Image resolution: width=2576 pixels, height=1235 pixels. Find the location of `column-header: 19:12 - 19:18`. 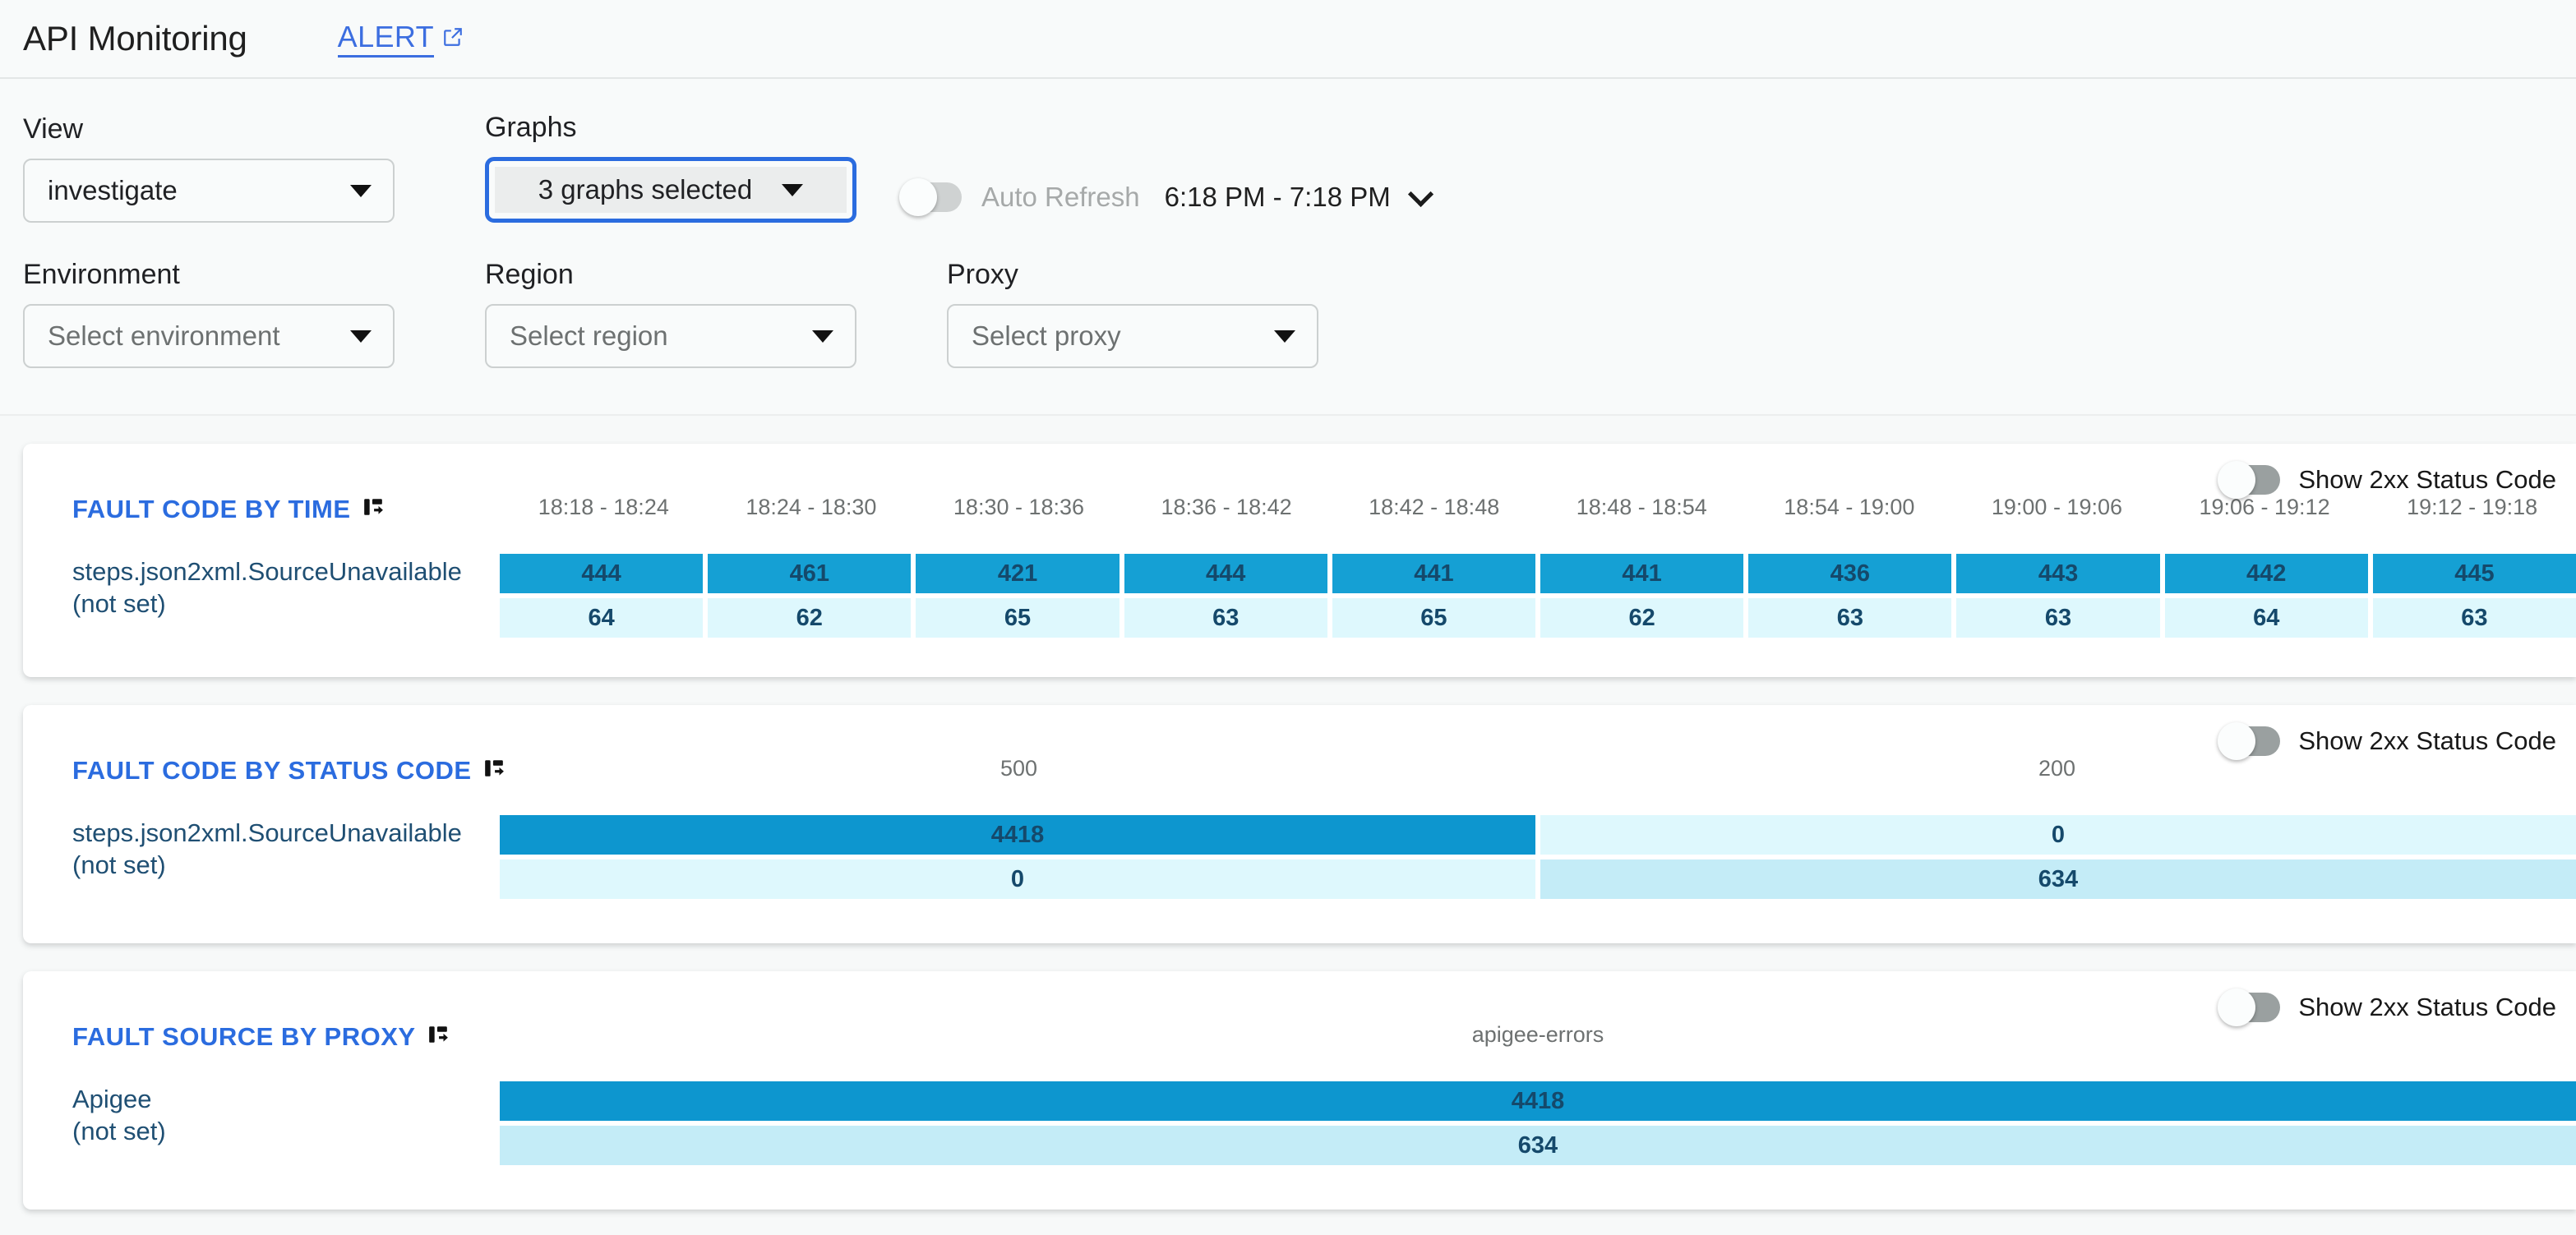

column-header: 19:12 - 19:18 is located at coordinates (2472, 507).